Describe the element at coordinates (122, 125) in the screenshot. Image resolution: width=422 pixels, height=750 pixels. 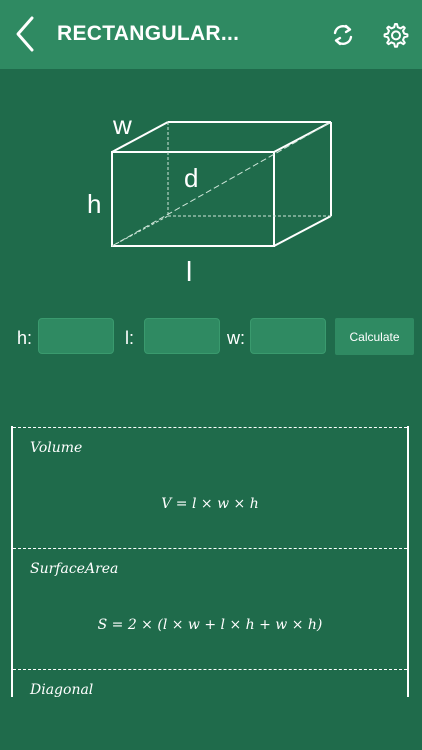
I see `label-w: w` at that location.